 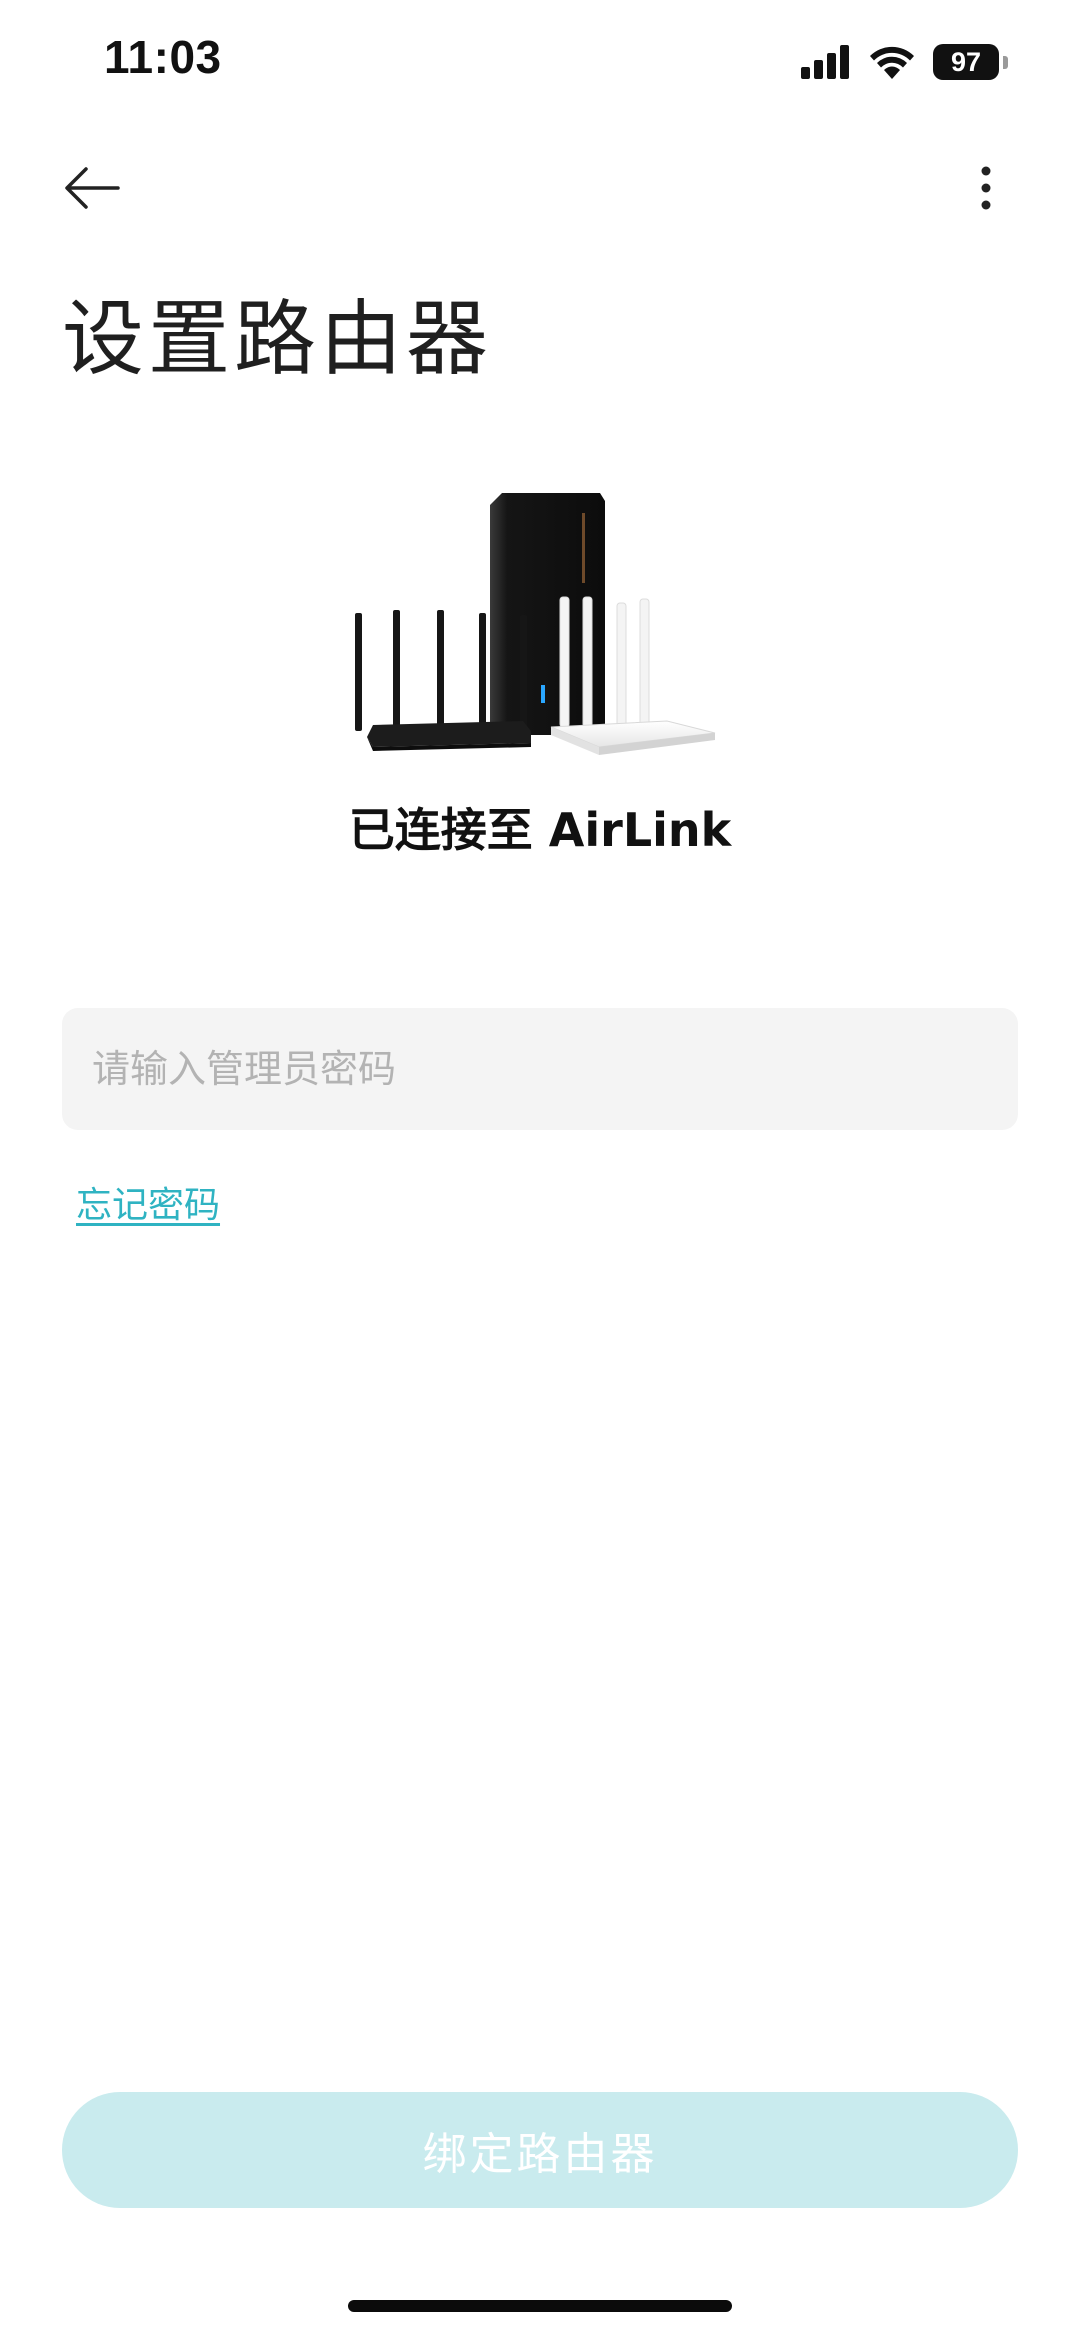 I want to click on password-field, so click(x=540, y=1069).